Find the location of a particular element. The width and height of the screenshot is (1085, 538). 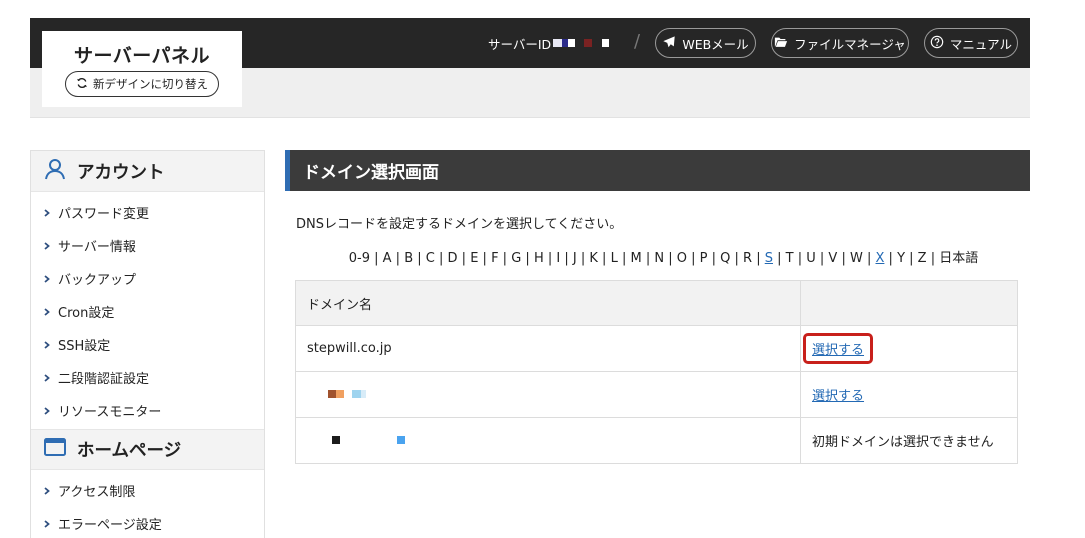

alpha-index-item: B is located at coordinates (409, 258).